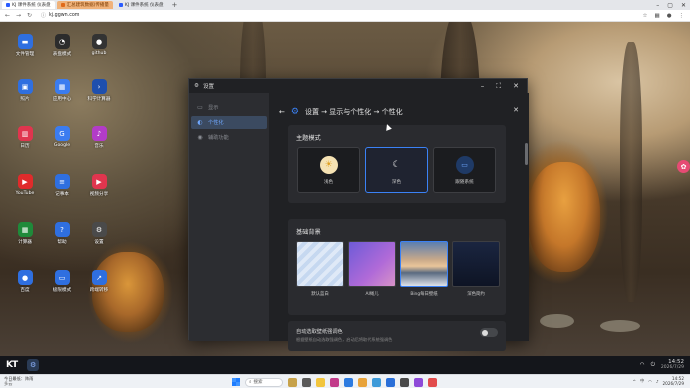 The image size is (690, 388). I want to click on auto-accent-toggle, so click(489, 332).